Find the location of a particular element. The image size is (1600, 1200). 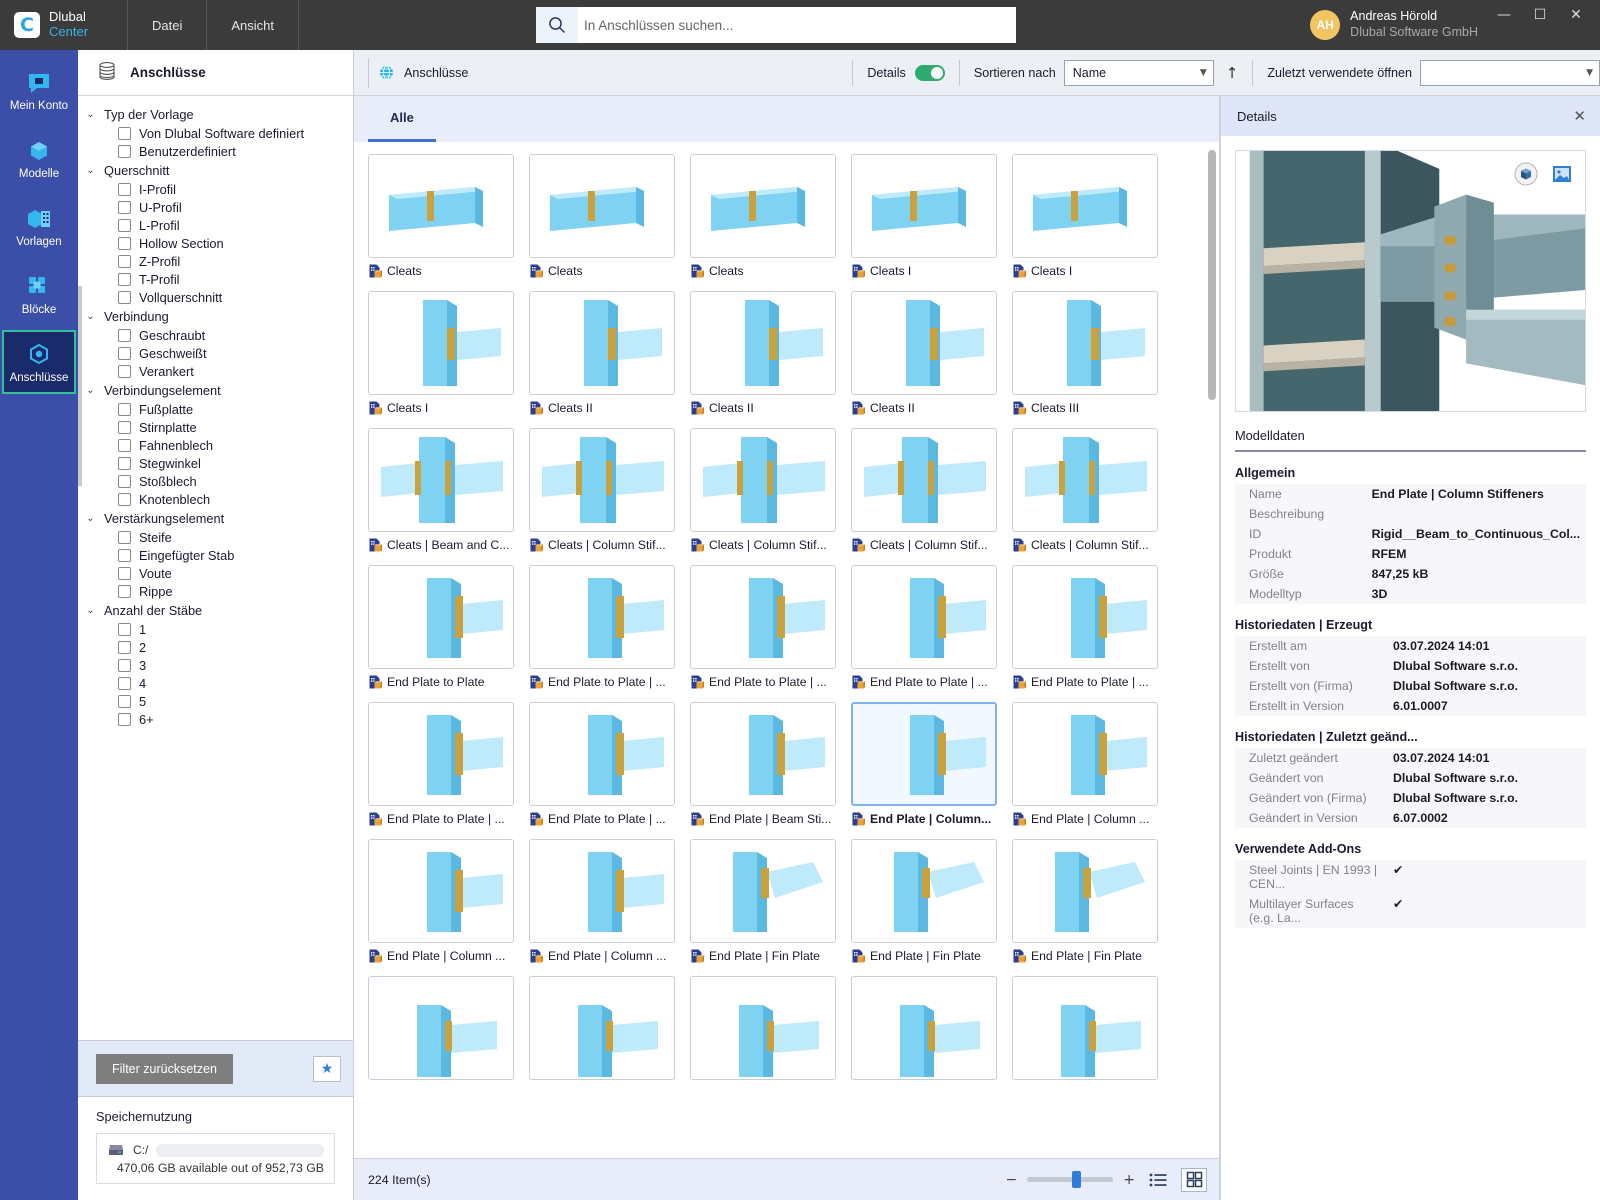

recent-files-select: ▼ is located at coordinates (1510, 72).